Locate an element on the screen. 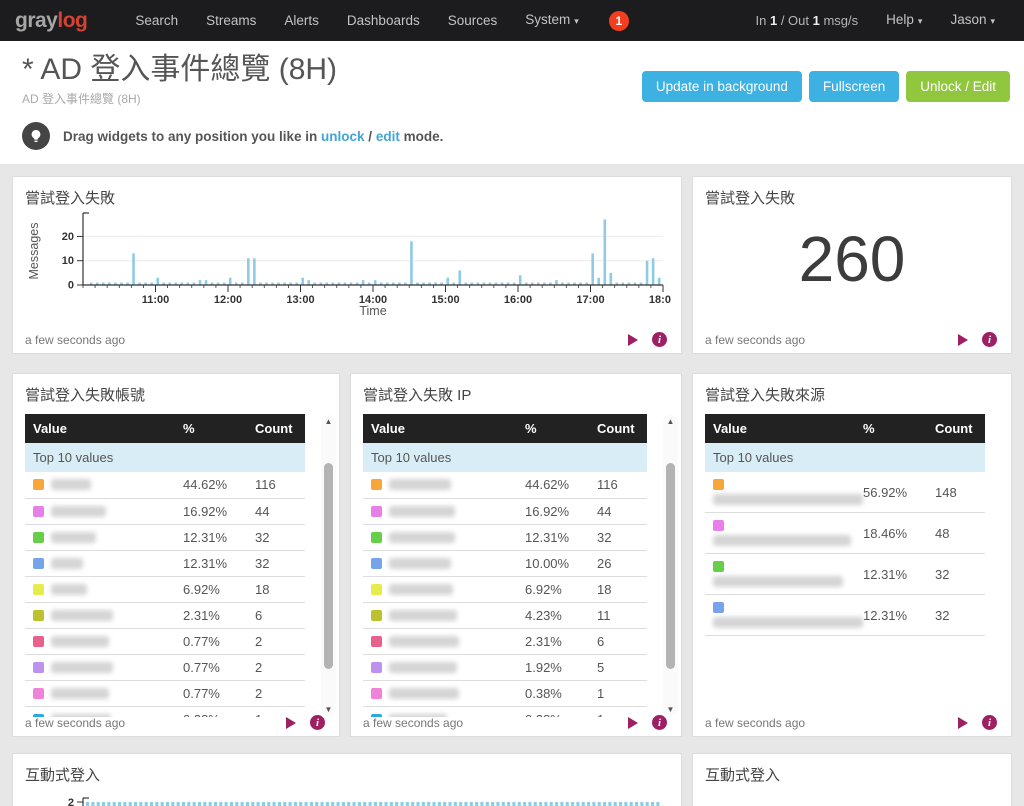 This screenshot has height=806, width=1024. count-cell: 116 is located at coordinates (276, 485).